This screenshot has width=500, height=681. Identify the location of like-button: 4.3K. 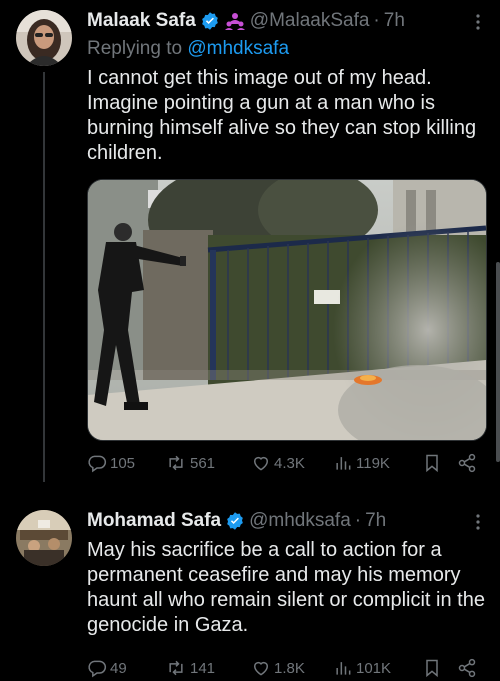
(292, 463).